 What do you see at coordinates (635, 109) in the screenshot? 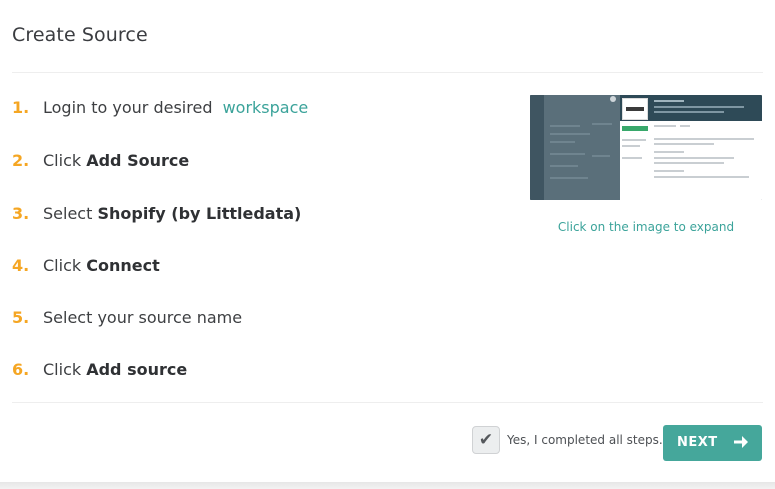
I see `thumbnail-logo` at bounding box center [635, 109].